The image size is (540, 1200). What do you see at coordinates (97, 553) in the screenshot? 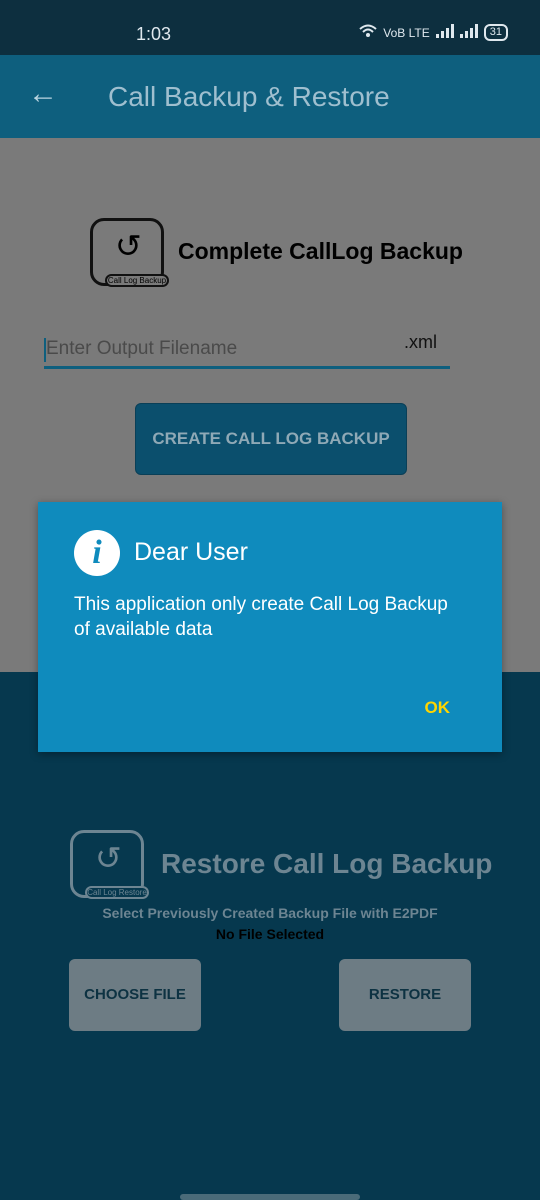
I see `info-icon: i` at bounding box center [97, 553].